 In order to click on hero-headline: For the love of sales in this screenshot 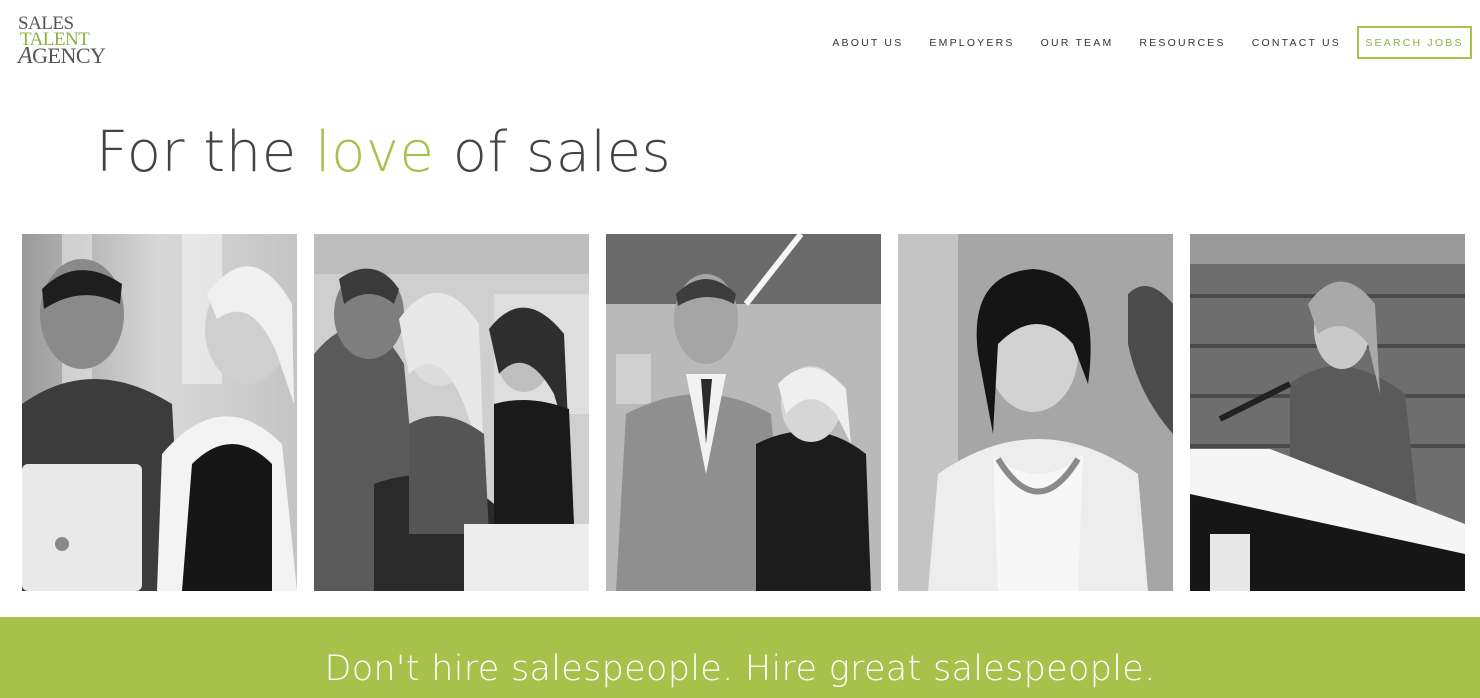, I will do `click(383, 152)`.